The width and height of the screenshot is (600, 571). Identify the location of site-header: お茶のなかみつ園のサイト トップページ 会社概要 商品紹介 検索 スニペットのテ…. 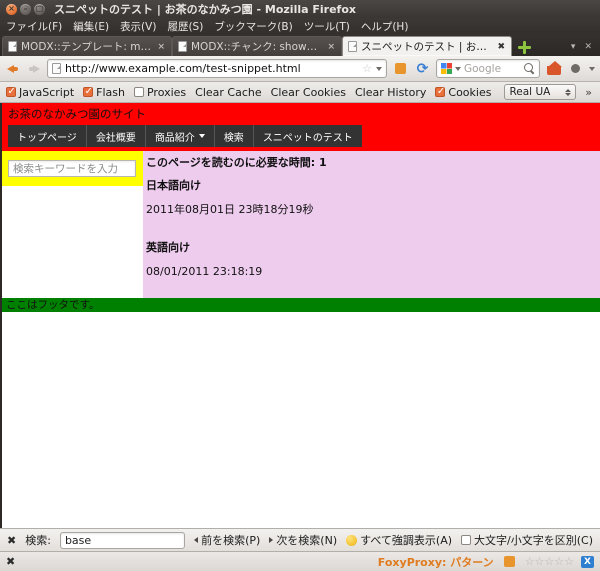
(301, 127).